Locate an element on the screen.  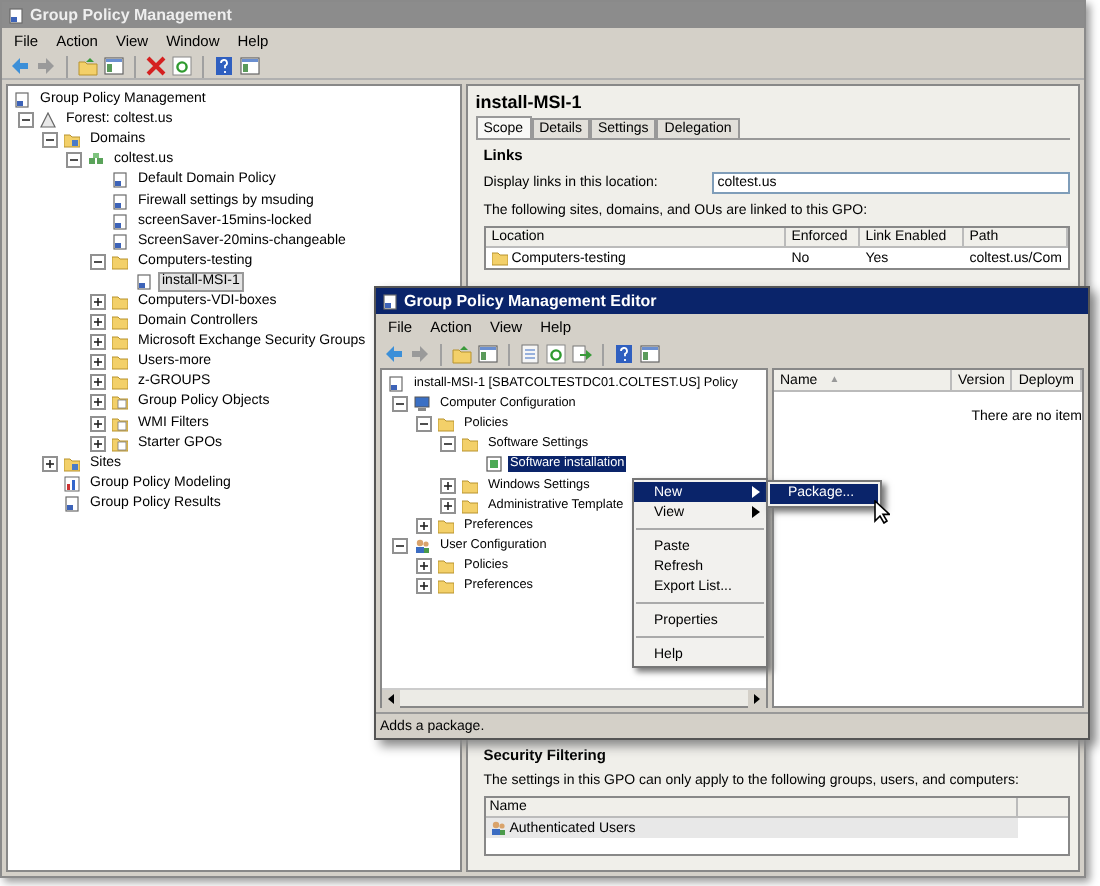
details-title: install-MSI-1 is located at coordinates (529, 103).